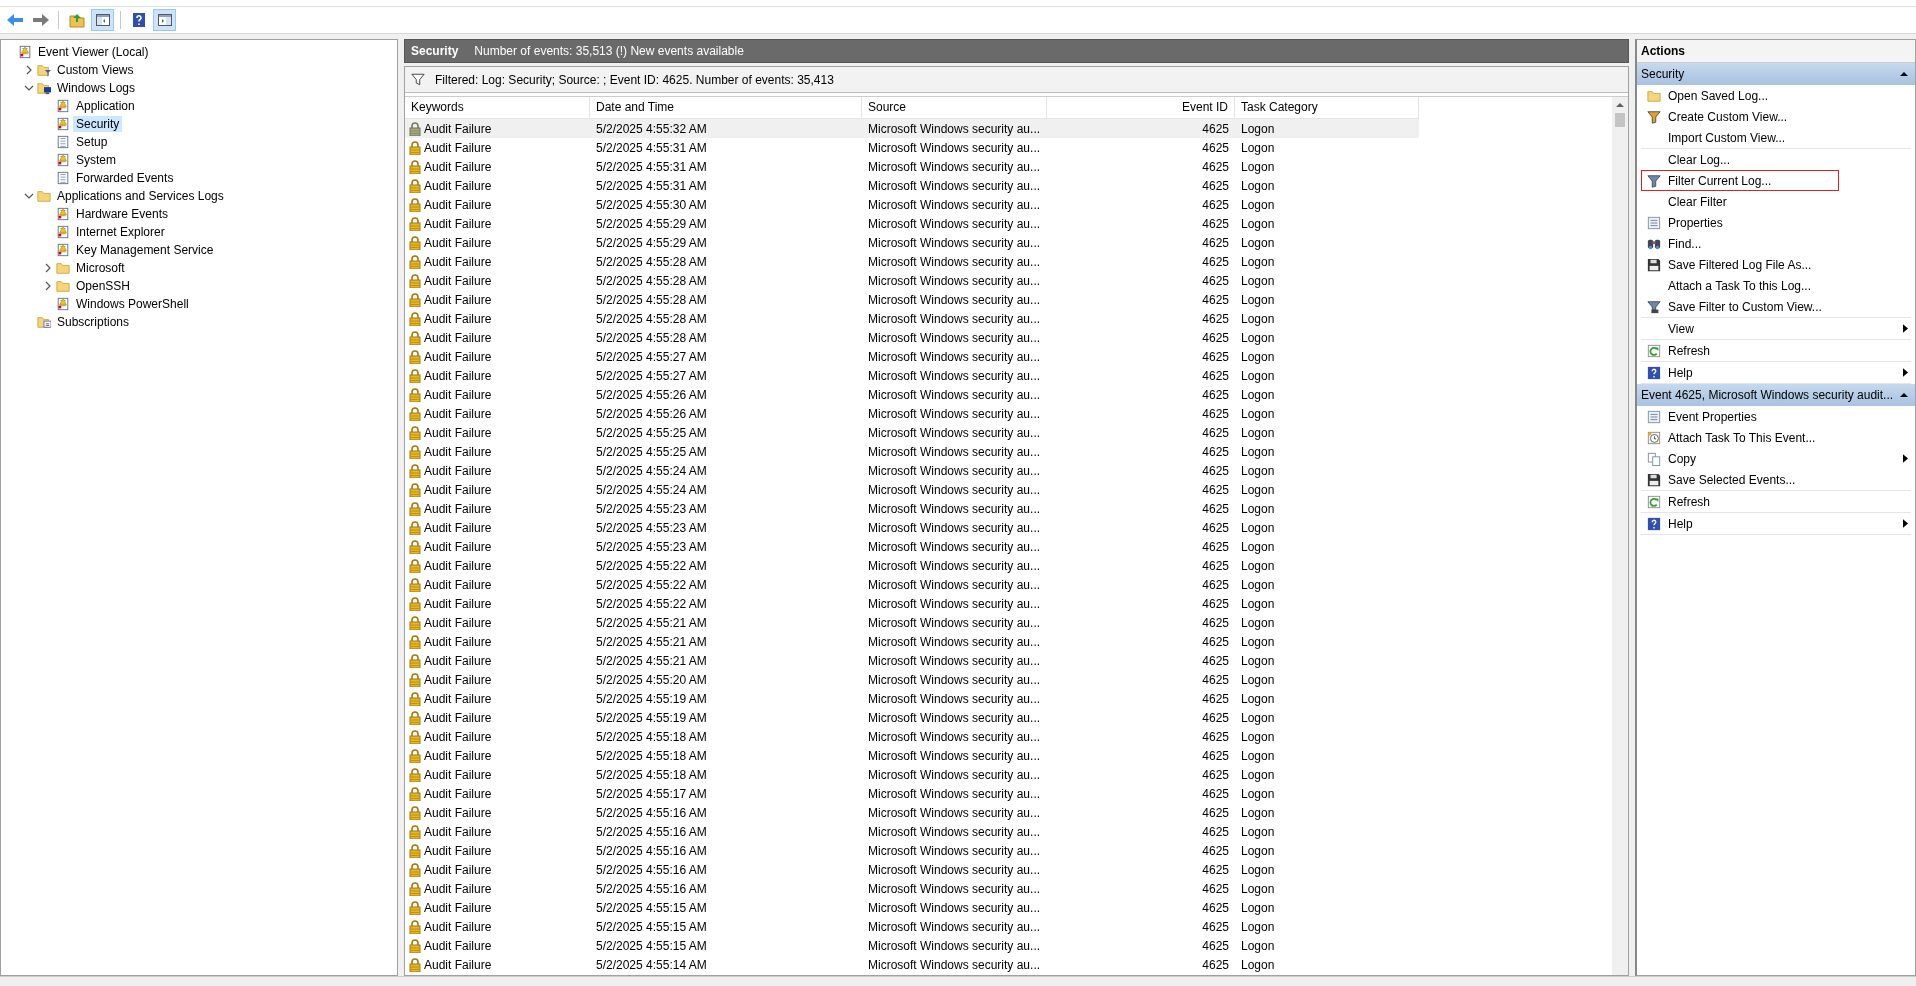  Describe the element at coordinates (92, 142) in the screenshot. I see `tree-item: Setup` at that location.